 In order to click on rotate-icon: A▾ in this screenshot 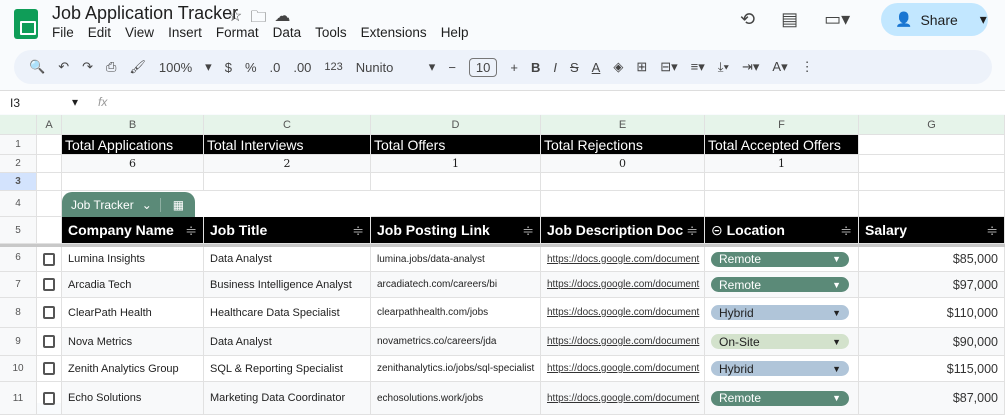, I will do `click(779, 67)`.